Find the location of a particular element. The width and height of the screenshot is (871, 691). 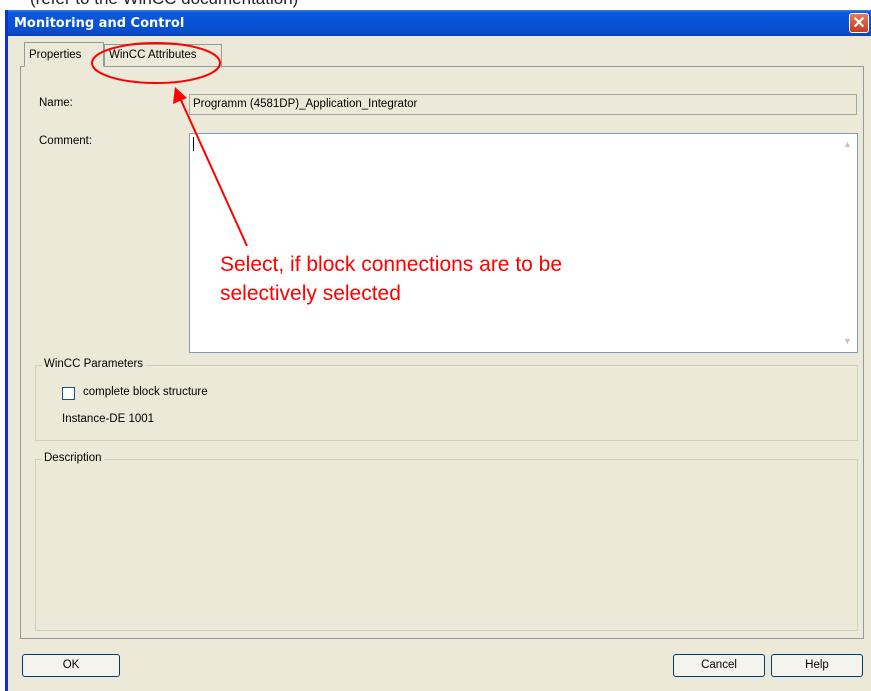

description-legend: Description is located at coordinates (73, 458).